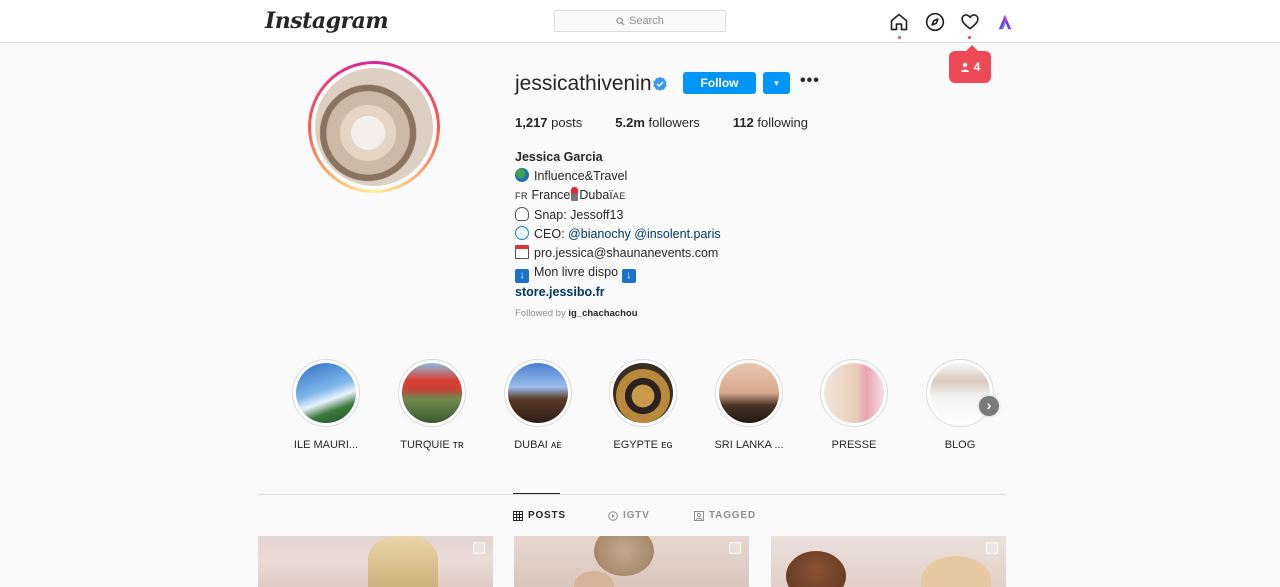 The image size is (1280, 587). Describe the element at coordinates (518, 515) in the screenshot. I see `grid-icon` at that location.